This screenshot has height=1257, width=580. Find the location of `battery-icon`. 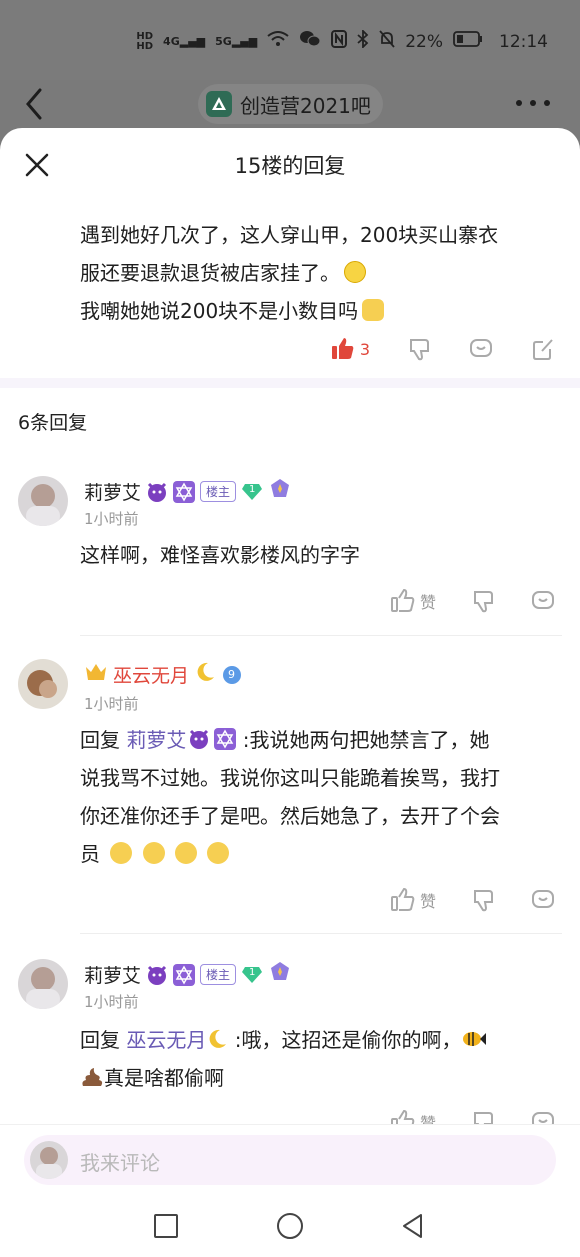

battery-icon is located at coordinates (468, 41).